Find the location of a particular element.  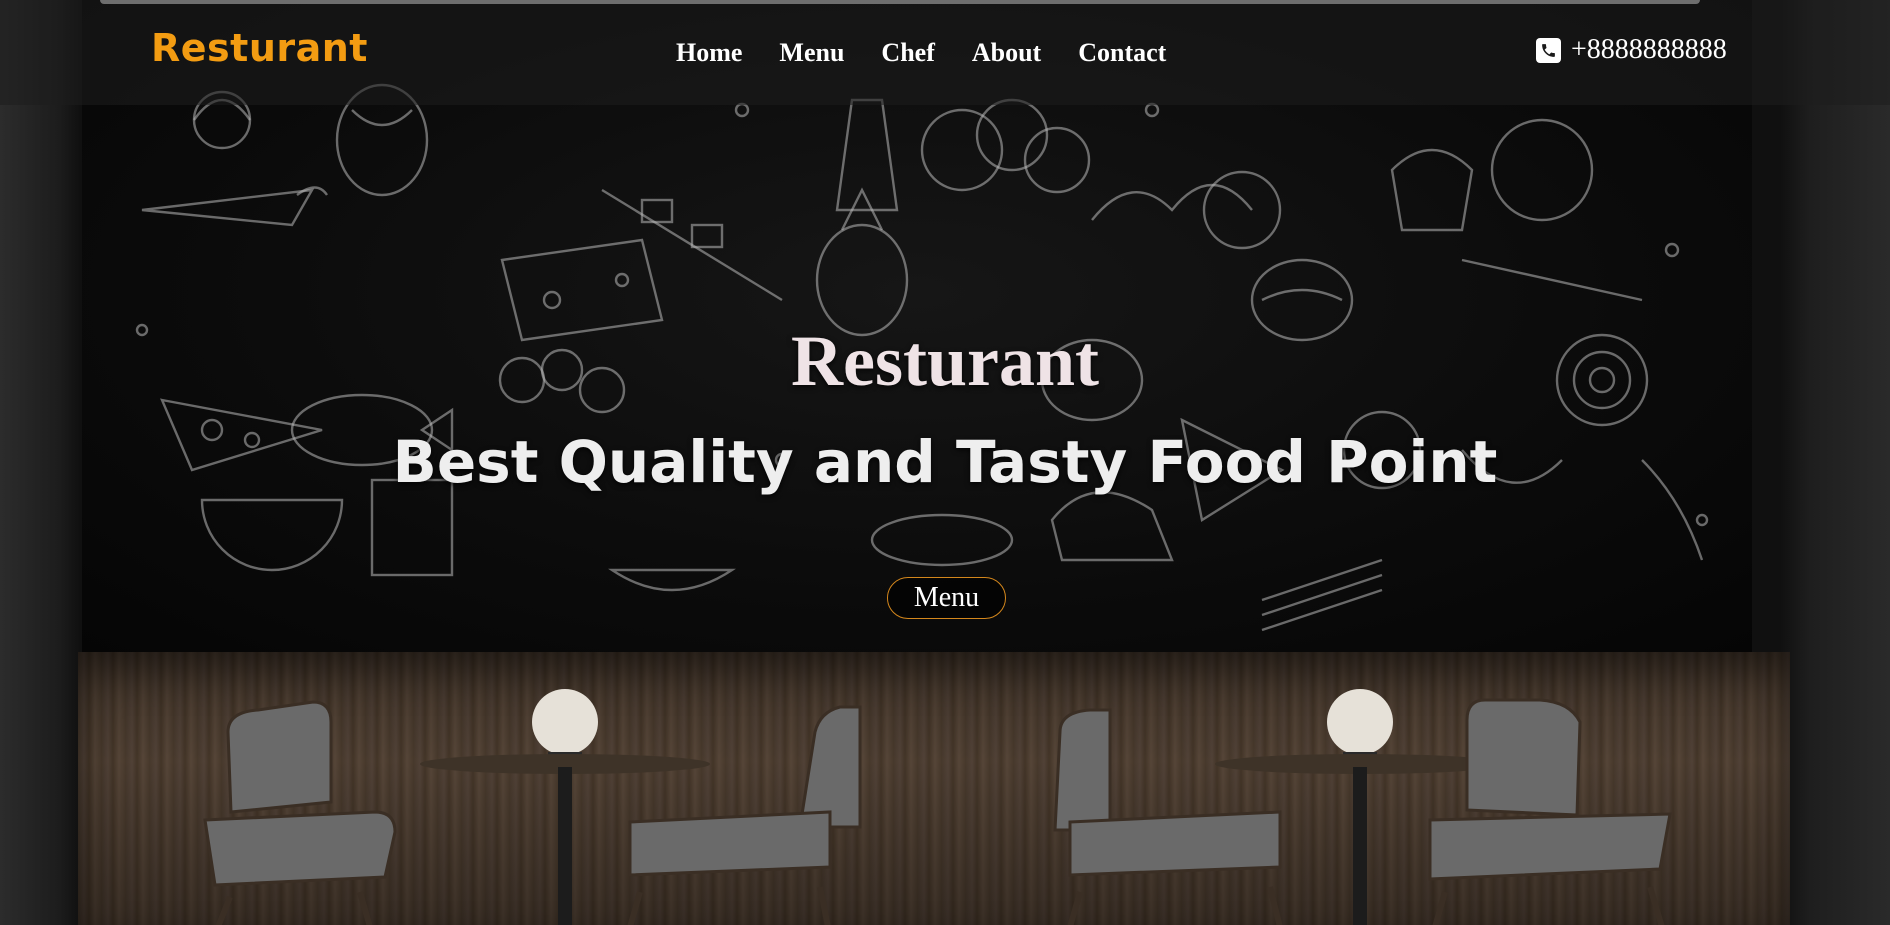

nav-contact: Contact is located at coordinates (1122, 53).